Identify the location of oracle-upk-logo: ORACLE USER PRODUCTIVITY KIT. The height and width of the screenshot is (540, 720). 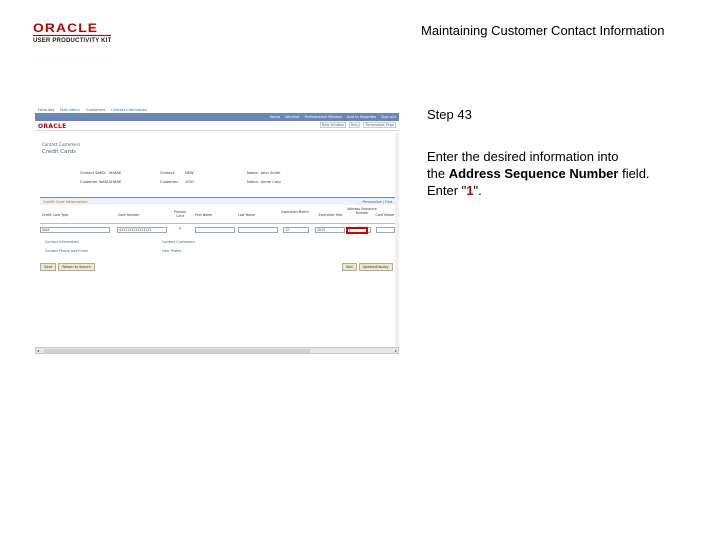
(78, 35).